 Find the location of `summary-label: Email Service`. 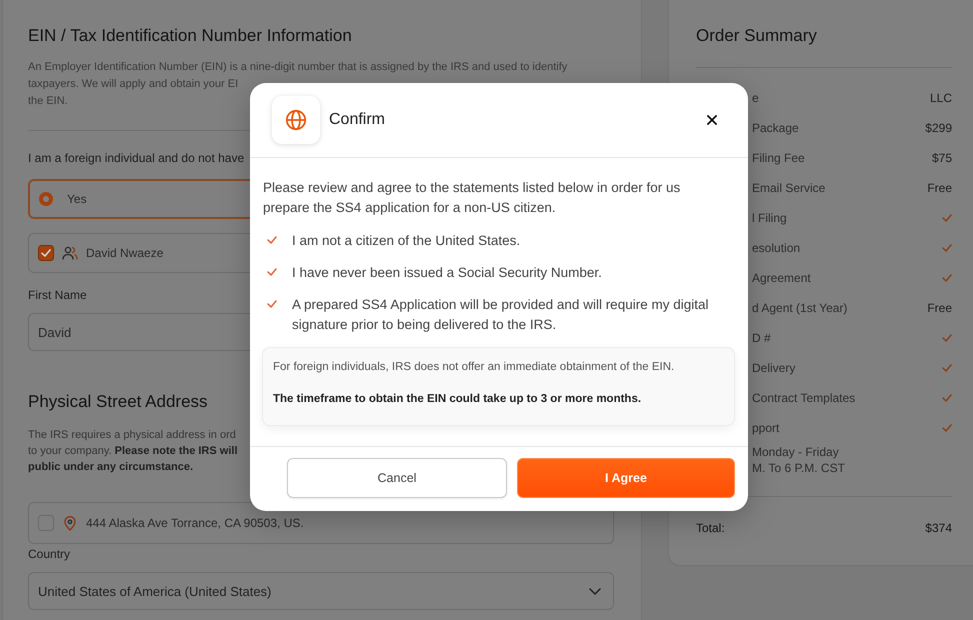

summary-label: Email Service is located at coordinates (789, 188).